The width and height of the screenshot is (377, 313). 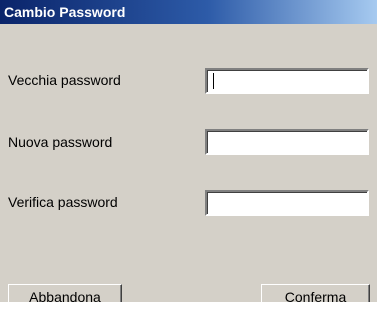 What do you see at coordinates (60, 142) in the screenshot?
I see `new-password-label: Nuova password` at bounding box center [60, 142].